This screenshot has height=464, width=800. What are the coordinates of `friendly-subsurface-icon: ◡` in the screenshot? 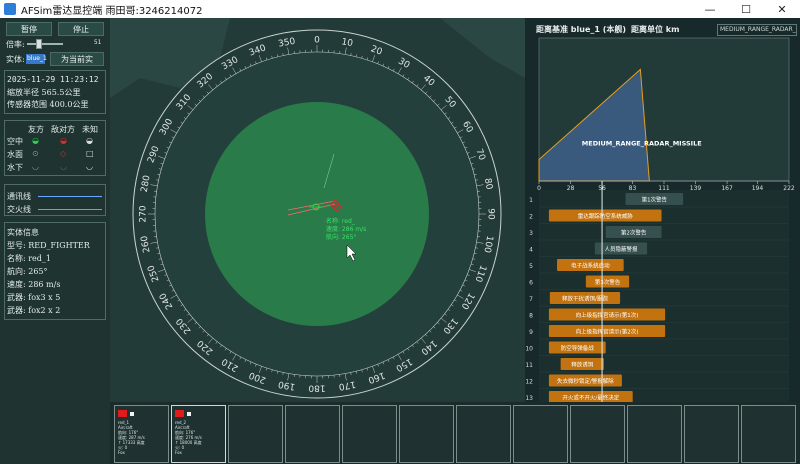 It's located at (35, 166).